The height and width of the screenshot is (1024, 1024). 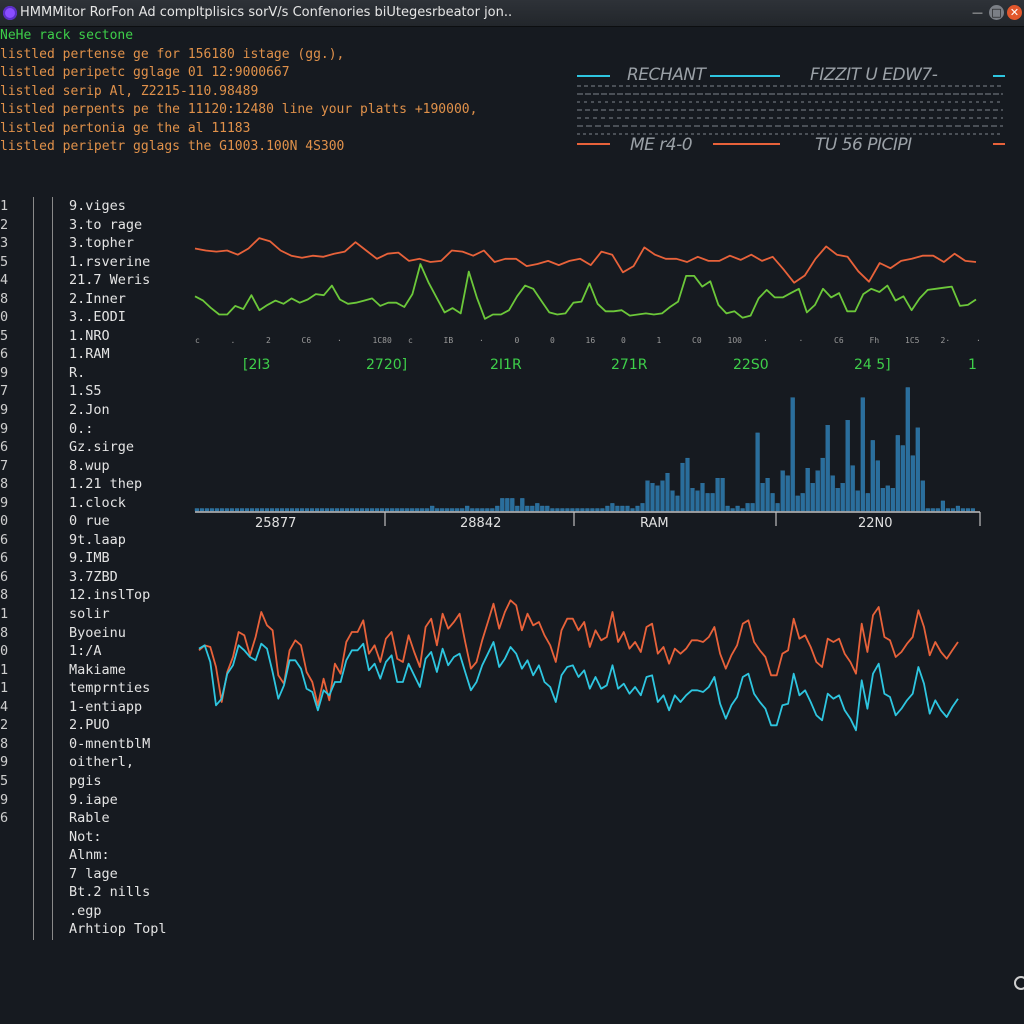 What do you see at coordinates (591, 340) in the screenshot?
I see `axis-tick: 16` at bounding box center [591, 340].